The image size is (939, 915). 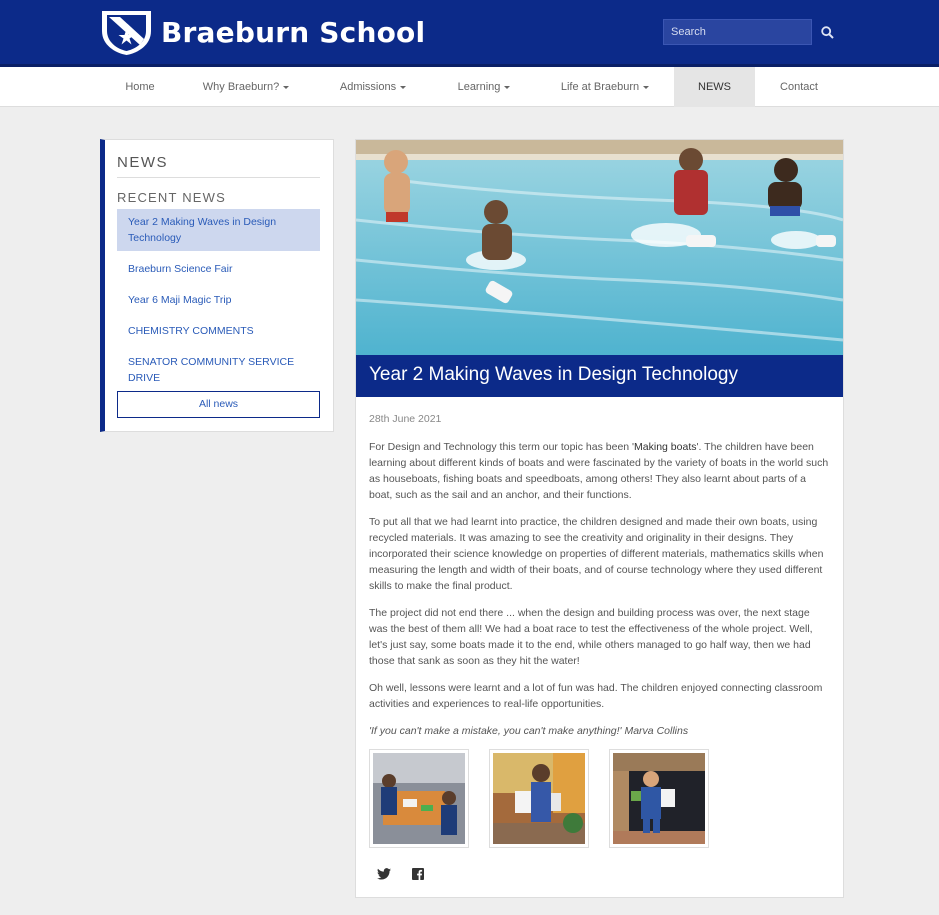 I want to click on nav-home: Home, so click(x=140, y=87).